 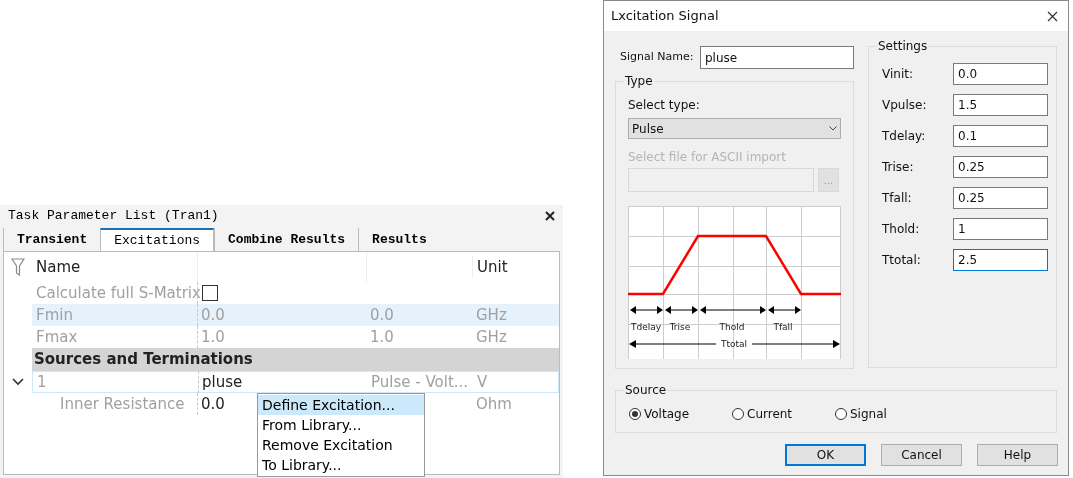 I want to click on field-label: Select file for ASCII import, so click(x=707, y=157).